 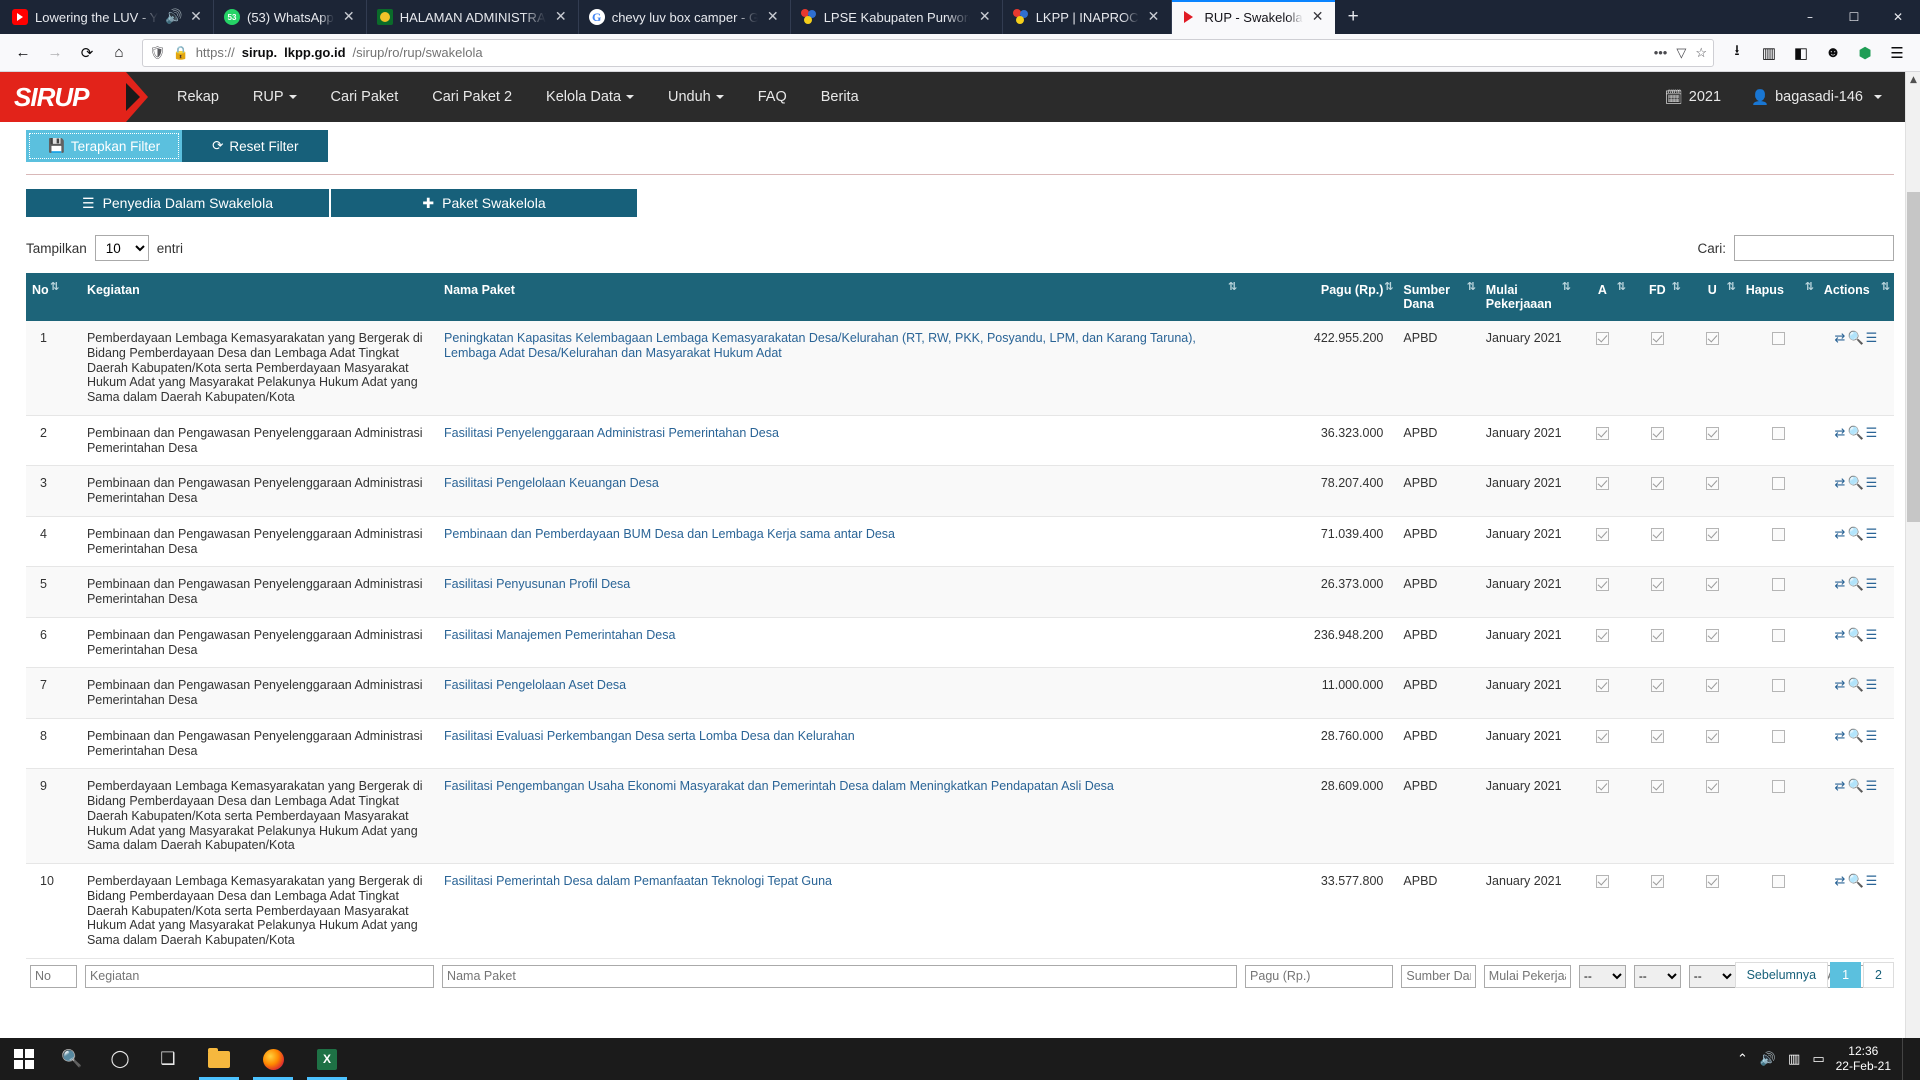 I want to click on reload-icon: ⟳, so click(x=87, y=53).